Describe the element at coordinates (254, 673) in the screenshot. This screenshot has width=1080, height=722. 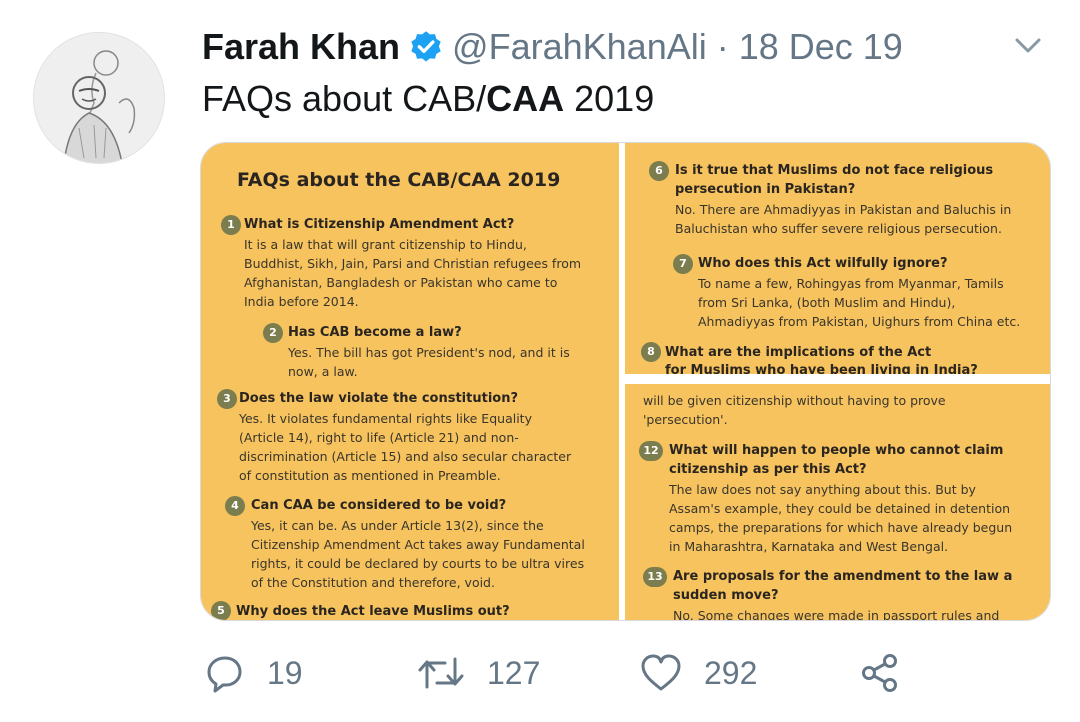
I see `reply-button: 19` at that location.